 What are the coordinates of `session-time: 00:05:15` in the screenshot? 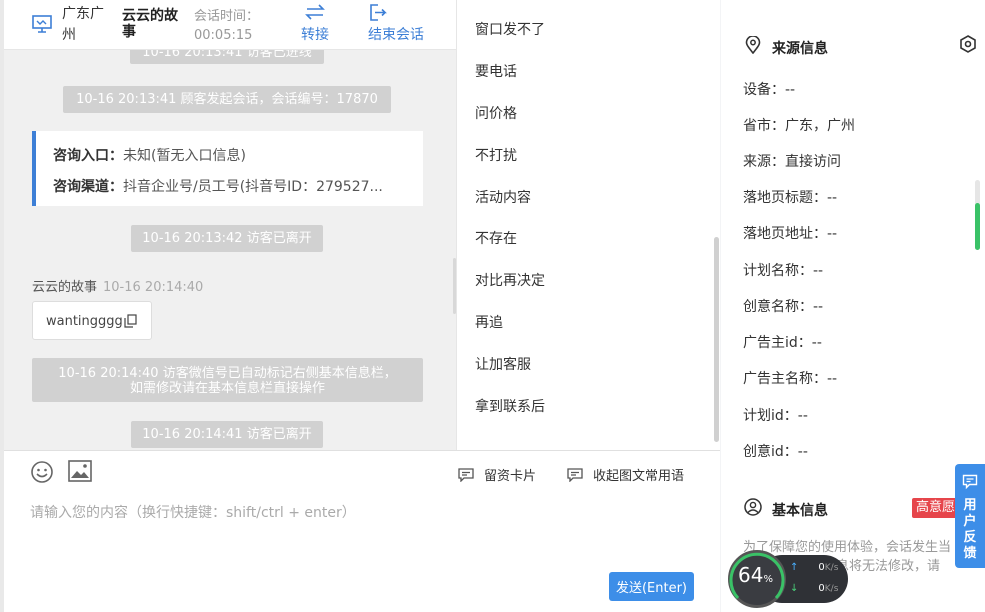 It's located at (223, 35).